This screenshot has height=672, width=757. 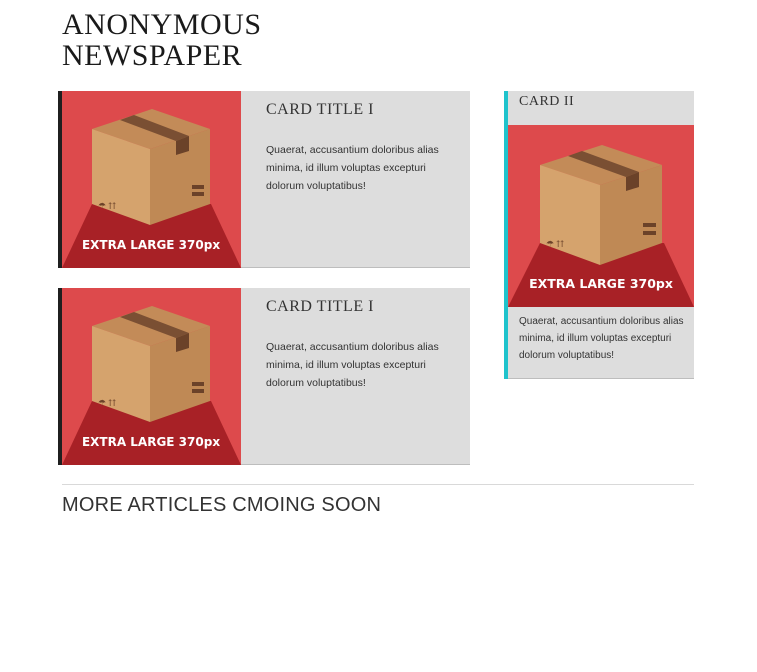 I want to click on side-card-image-label: EXTRA LARGE 370px, so click(x=601, y=283).